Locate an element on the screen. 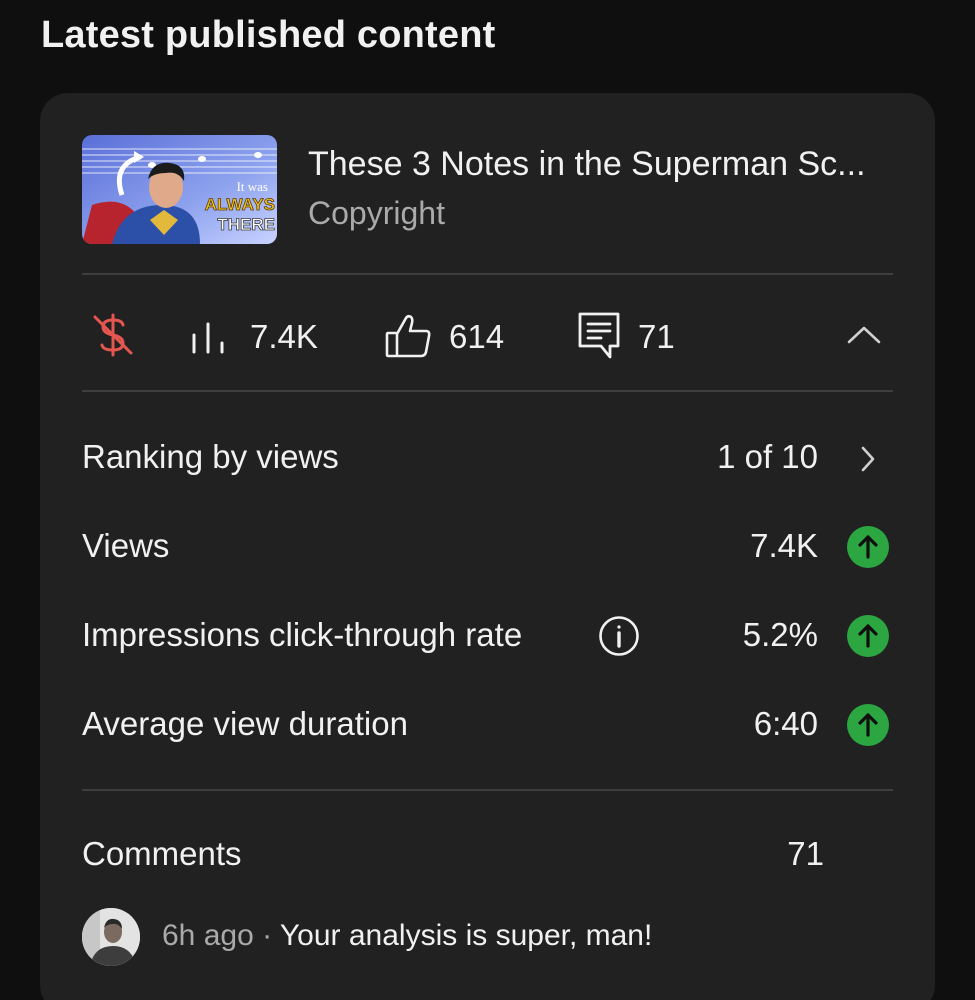 This screenshot has width=975, height=1000. video-subtitle: Copyright is located at coordinates (376, 213).